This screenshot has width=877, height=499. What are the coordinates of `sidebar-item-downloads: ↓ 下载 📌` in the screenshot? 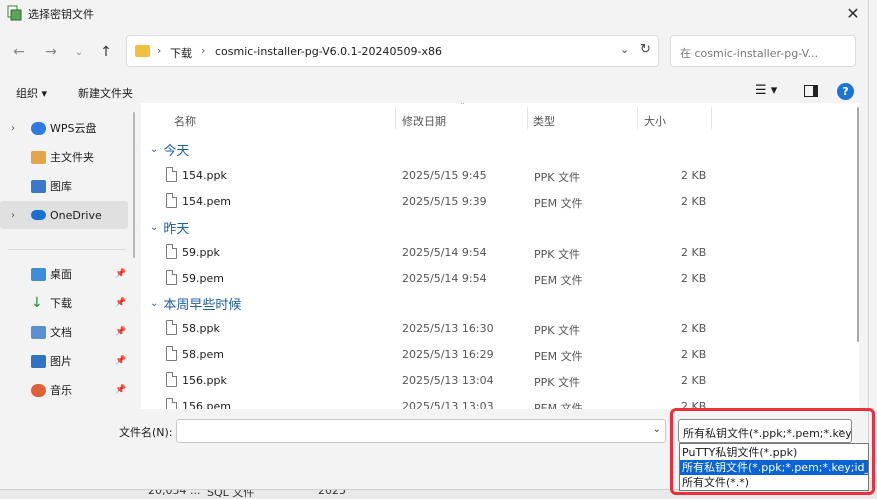 It's located at (64, 303).